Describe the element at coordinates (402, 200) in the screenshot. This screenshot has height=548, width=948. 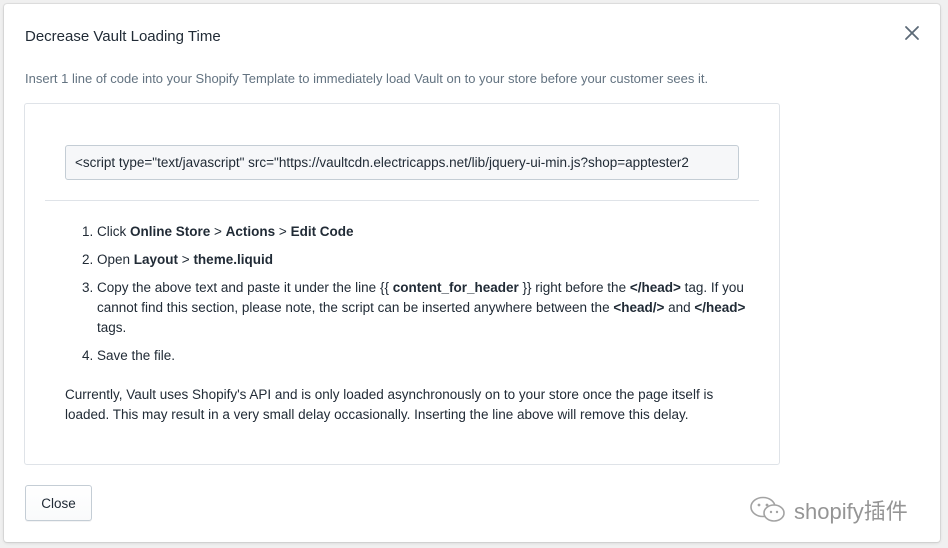
I see `divider` at that location.